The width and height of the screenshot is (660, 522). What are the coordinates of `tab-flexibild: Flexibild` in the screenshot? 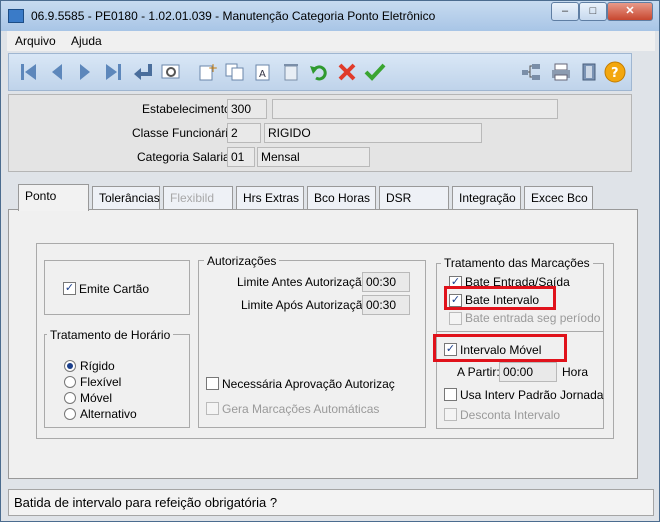 It's located at (198, 198).